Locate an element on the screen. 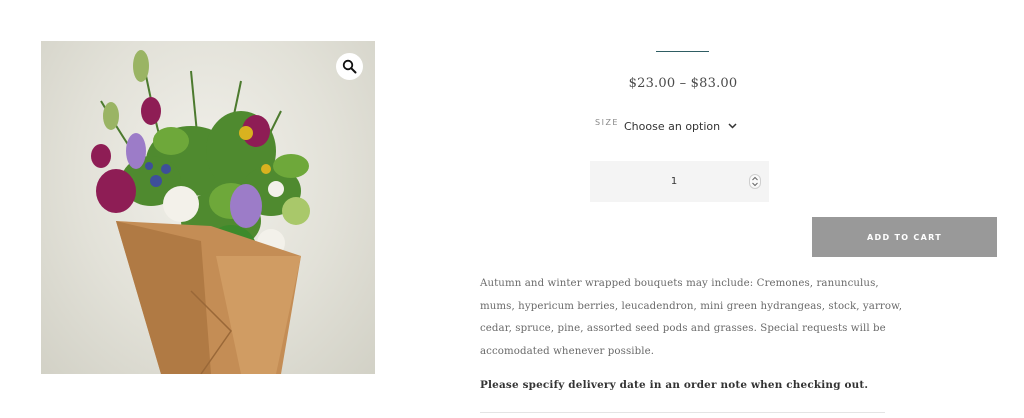 The width and height of the screenshot is (1024, 418). spinner-arrows-icon is located at coordinates (755, 181).